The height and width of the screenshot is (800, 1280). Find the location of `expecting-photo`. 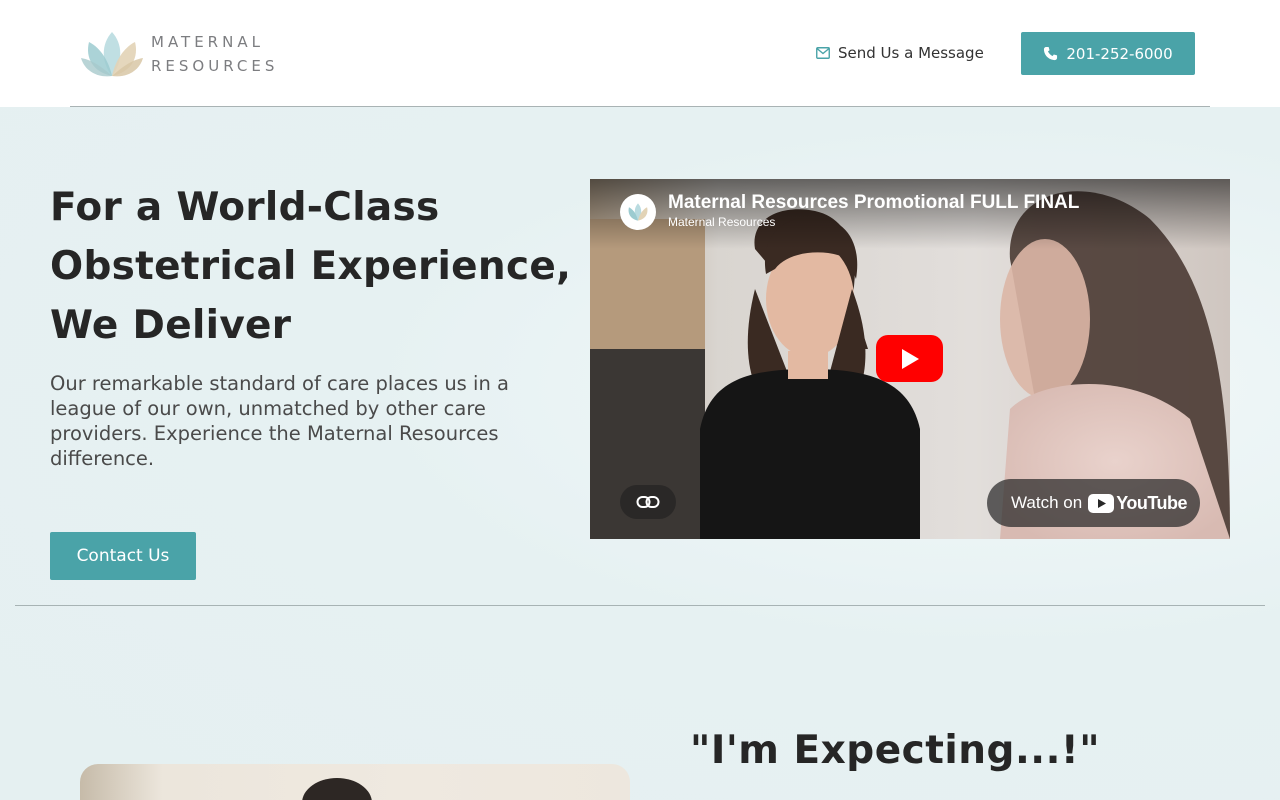

expecting-photo is located at coordinates (355, 782).